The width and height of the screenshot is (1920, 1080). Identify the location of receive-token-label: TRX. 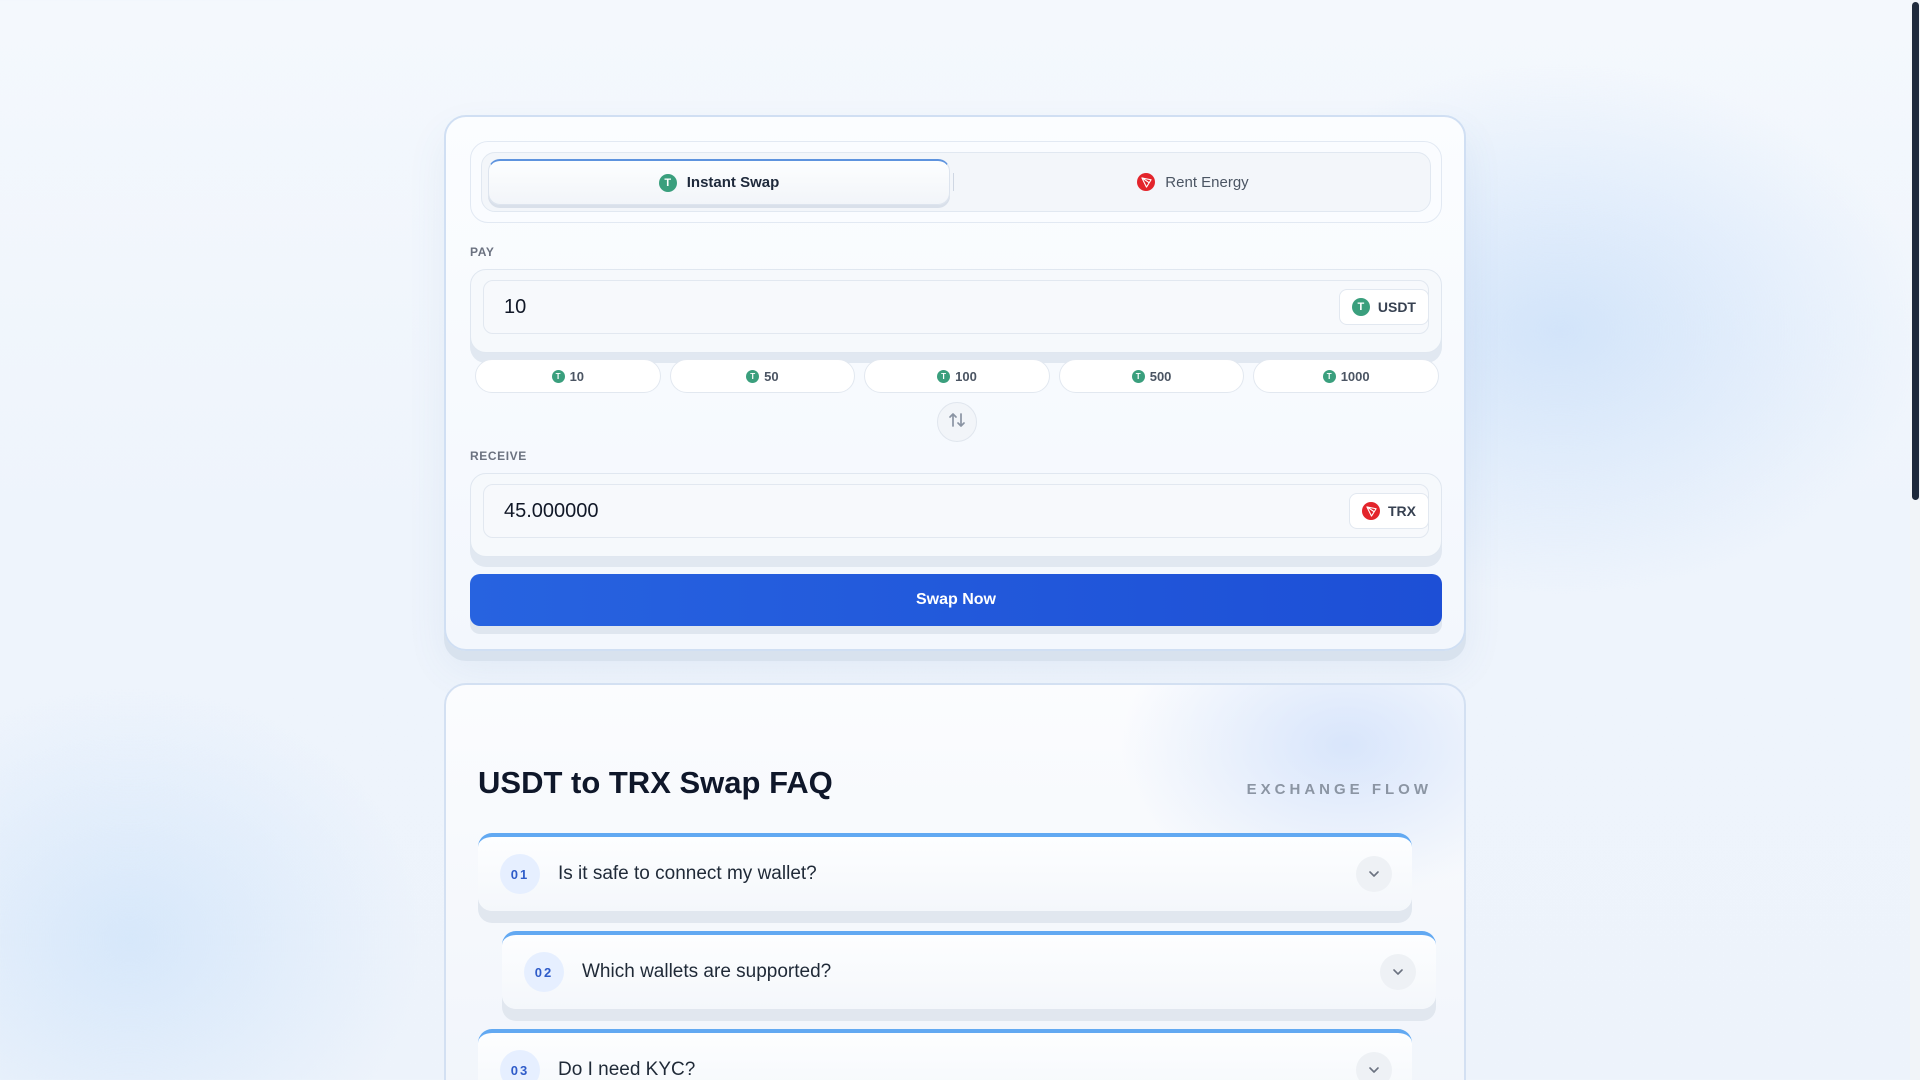
(1402, 511).